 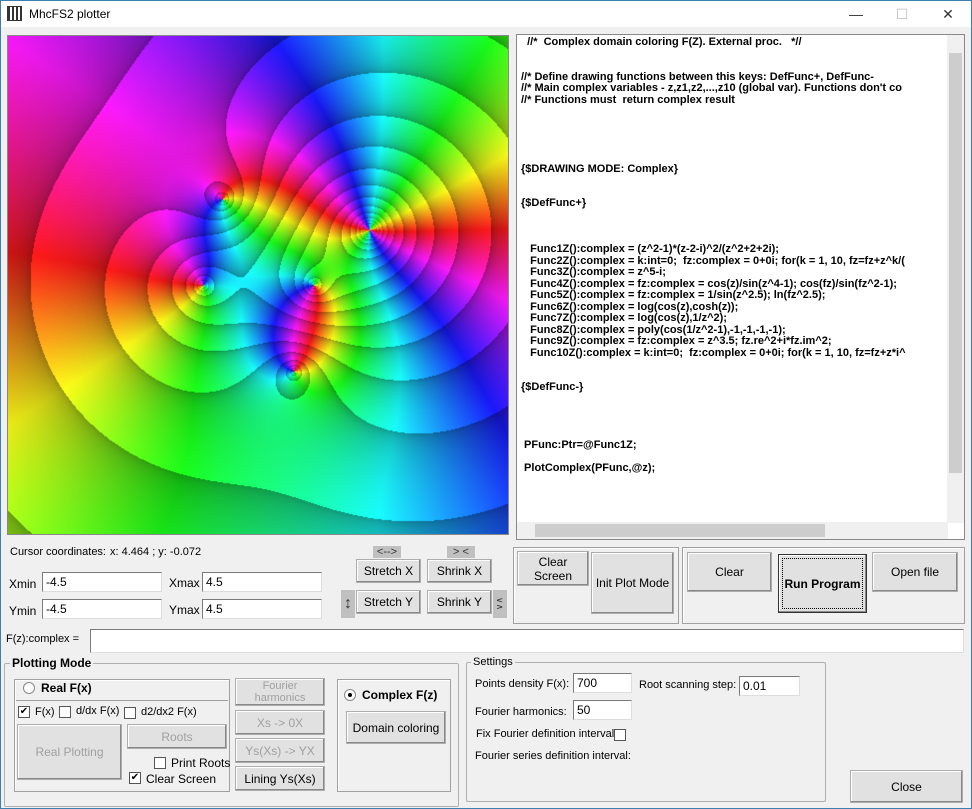 What do you see at coordinates (588, 467) in the screenshot?
I see `code-line: PlotComplex(PFunc,@z);` at bounding box center [588, 467].